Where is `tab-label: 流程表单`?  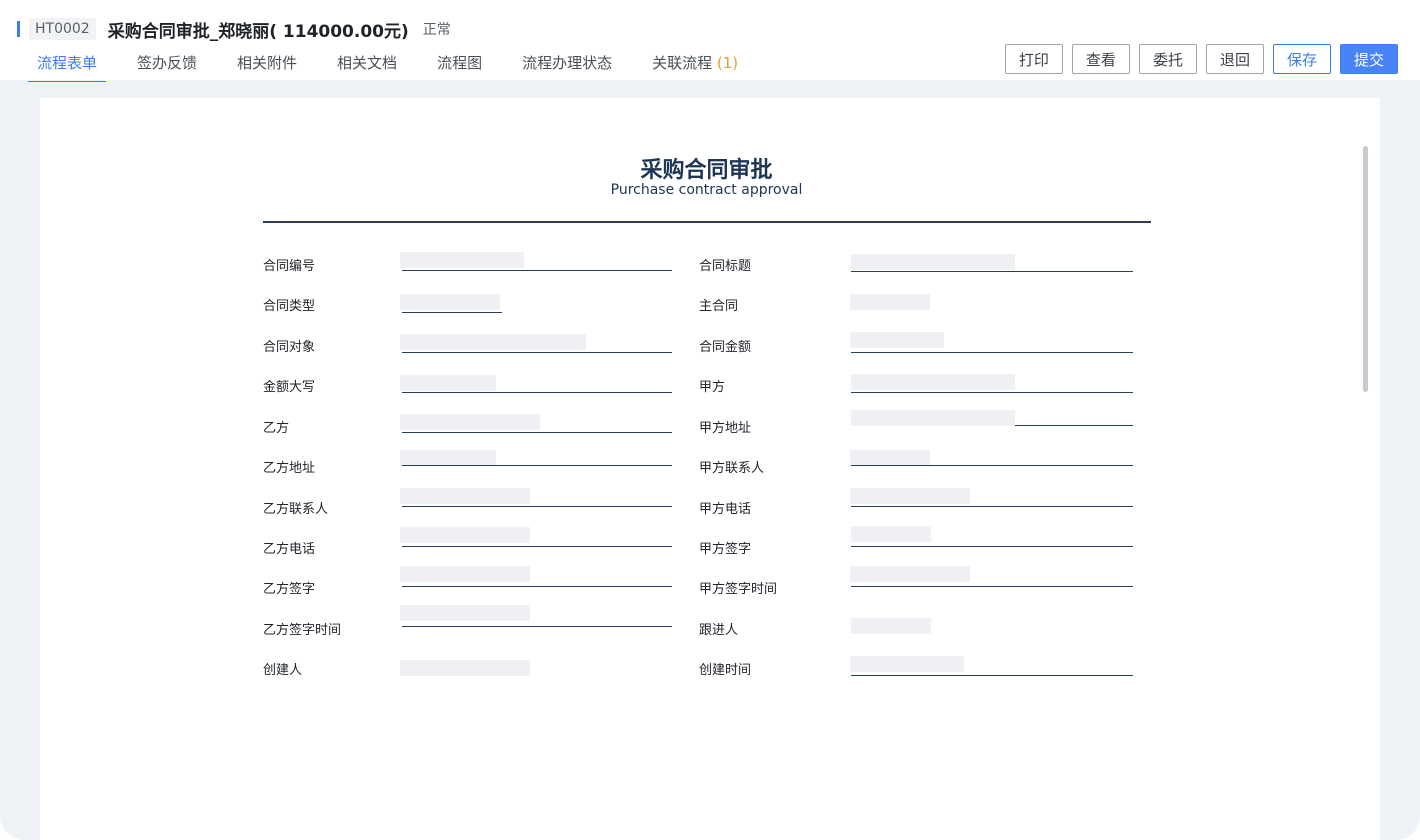 tab-label: 流程表单 is located at coordinates (67, 63).